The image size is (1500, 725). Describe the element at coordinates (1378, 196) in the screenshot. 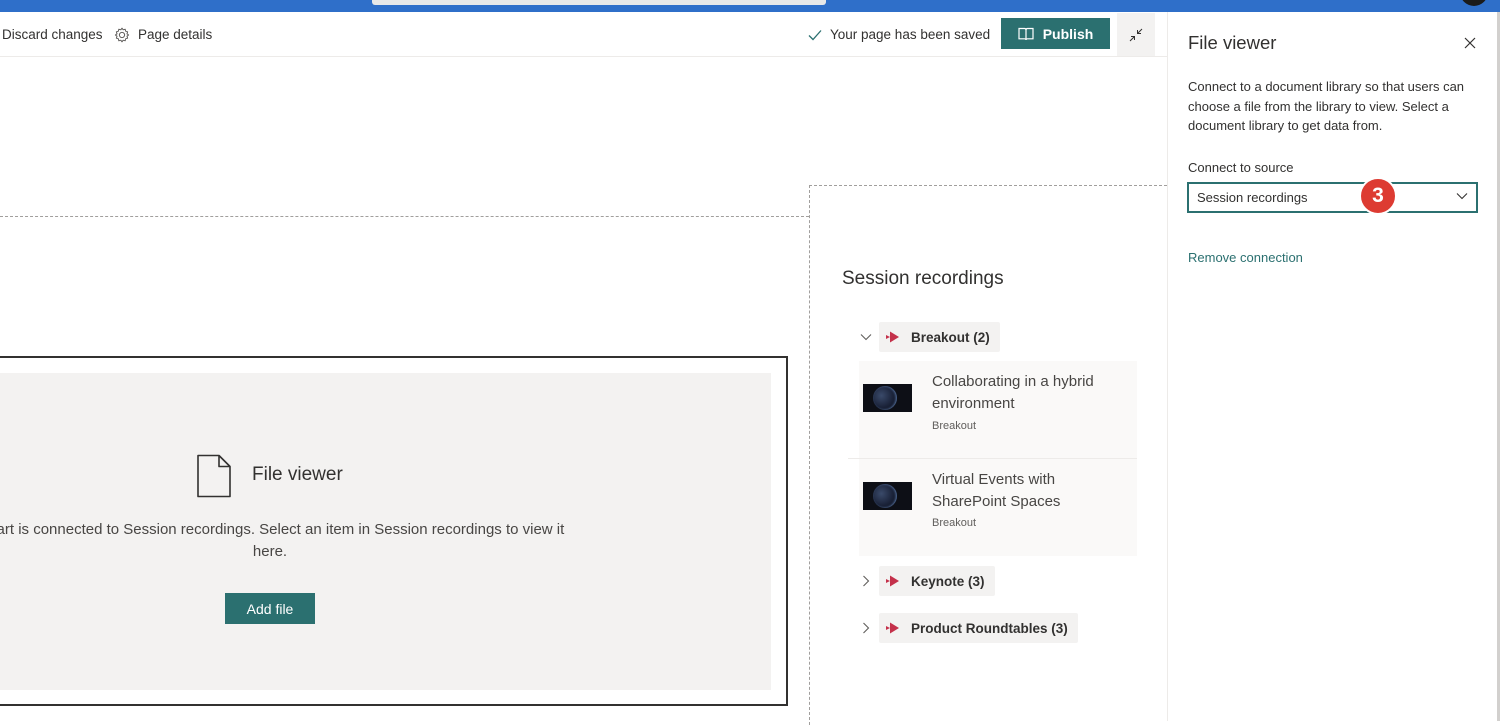

I see `step-badge: 3` at that location.